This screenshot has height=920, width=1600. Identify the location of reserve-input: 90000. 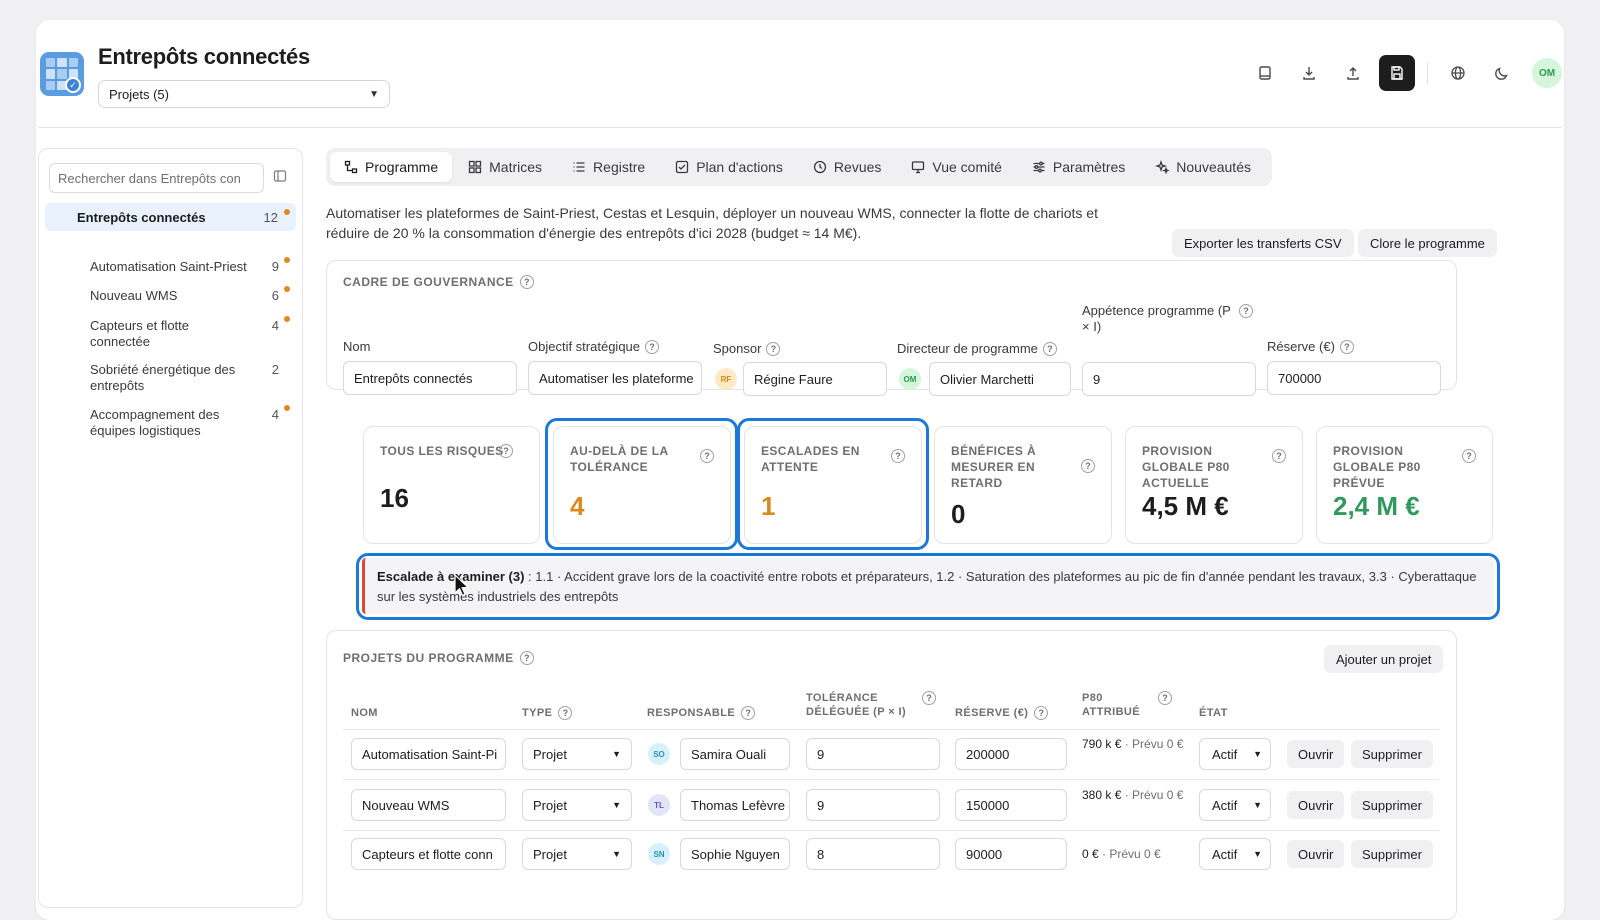
(1011, 854).